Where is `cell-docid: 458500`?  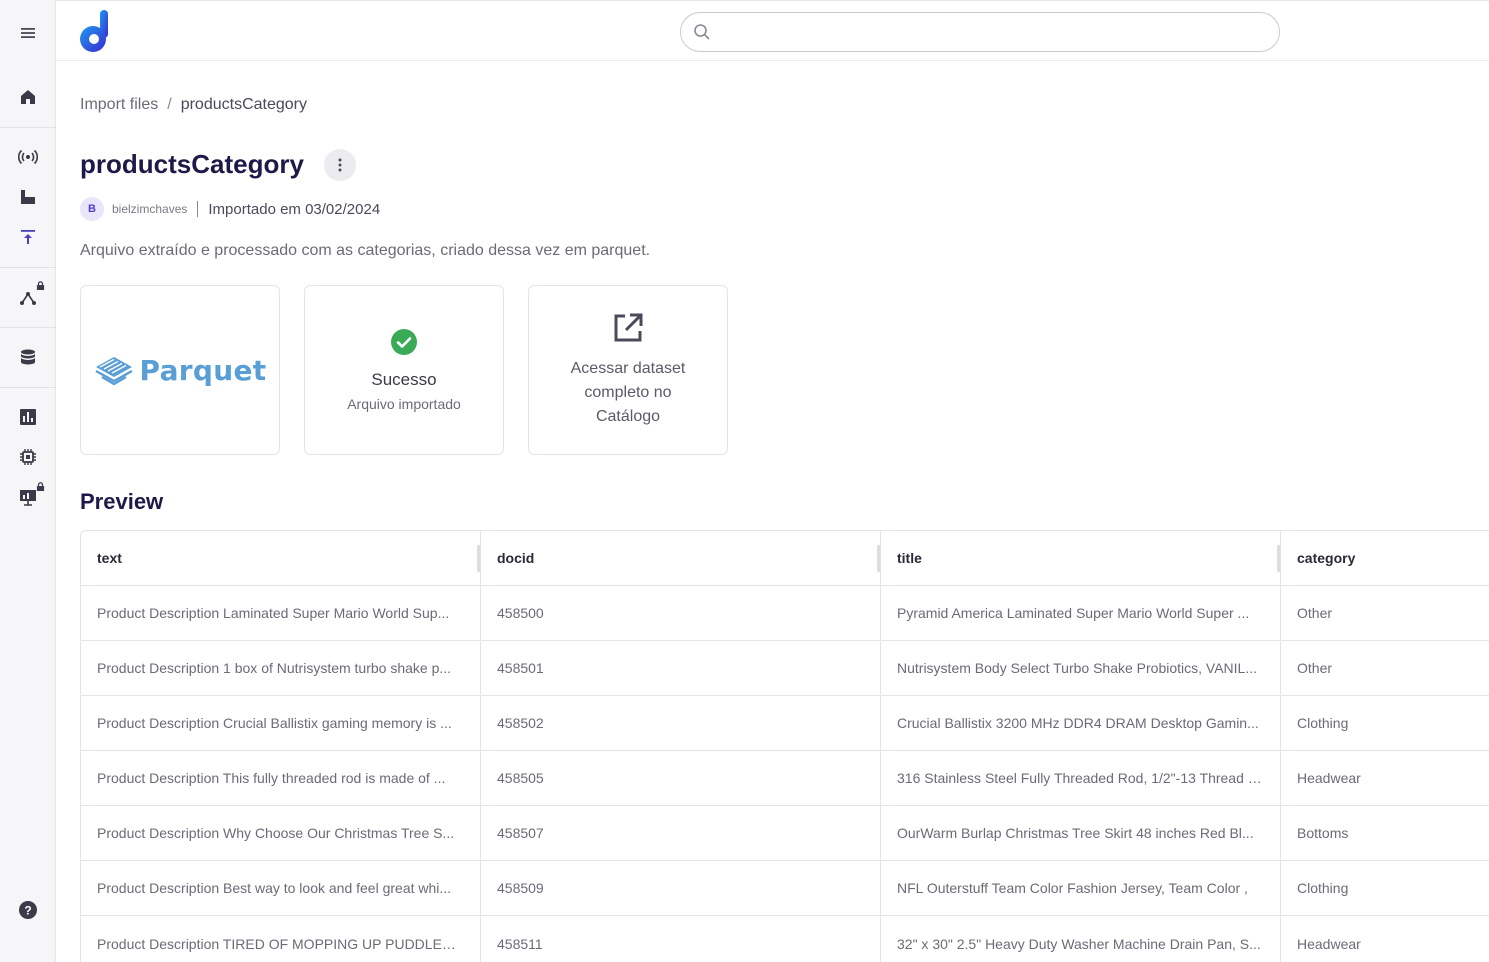 cell-docid: 458500 is located at coordinates (681, 613).